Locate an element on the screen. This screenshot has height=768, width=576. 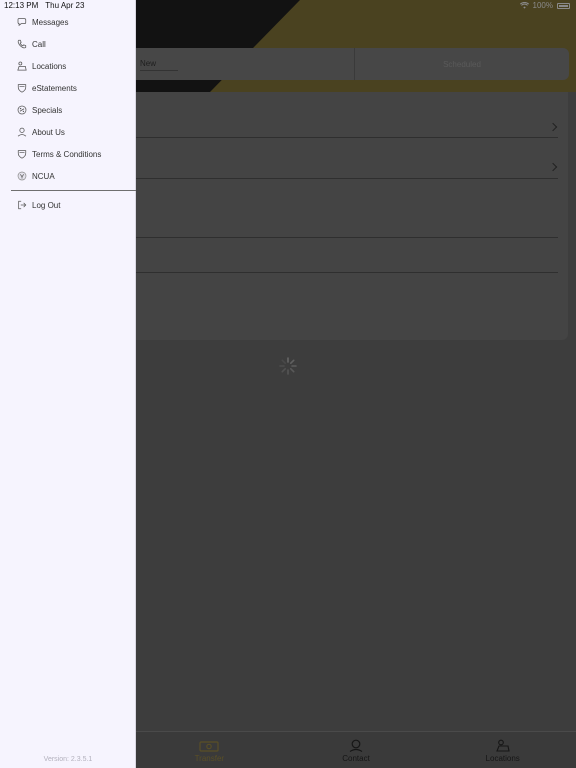
bottom-tab-bar: Transfer Contact Locations is located at coordinates (356, 749).